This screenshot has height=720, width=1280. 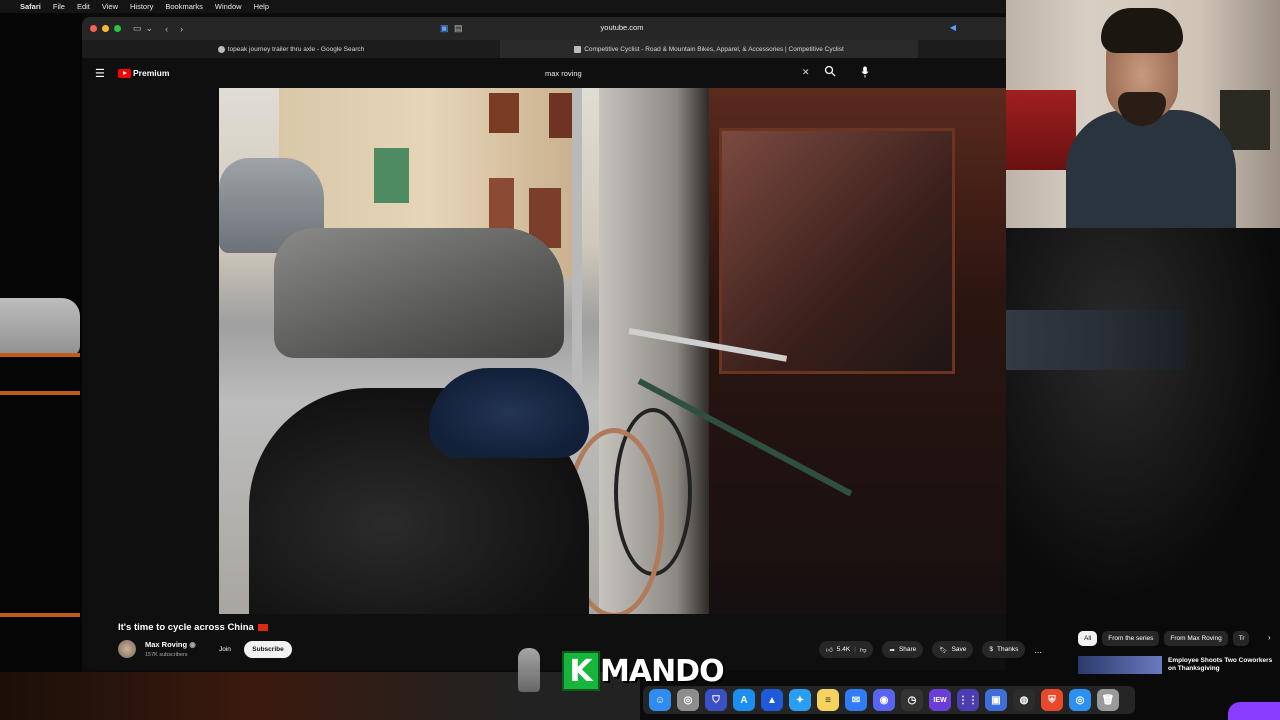 What do you see at coordinates (744, 700) in the screenshot?
I see `appstore-icon: A` at bounding box center [744, 700].